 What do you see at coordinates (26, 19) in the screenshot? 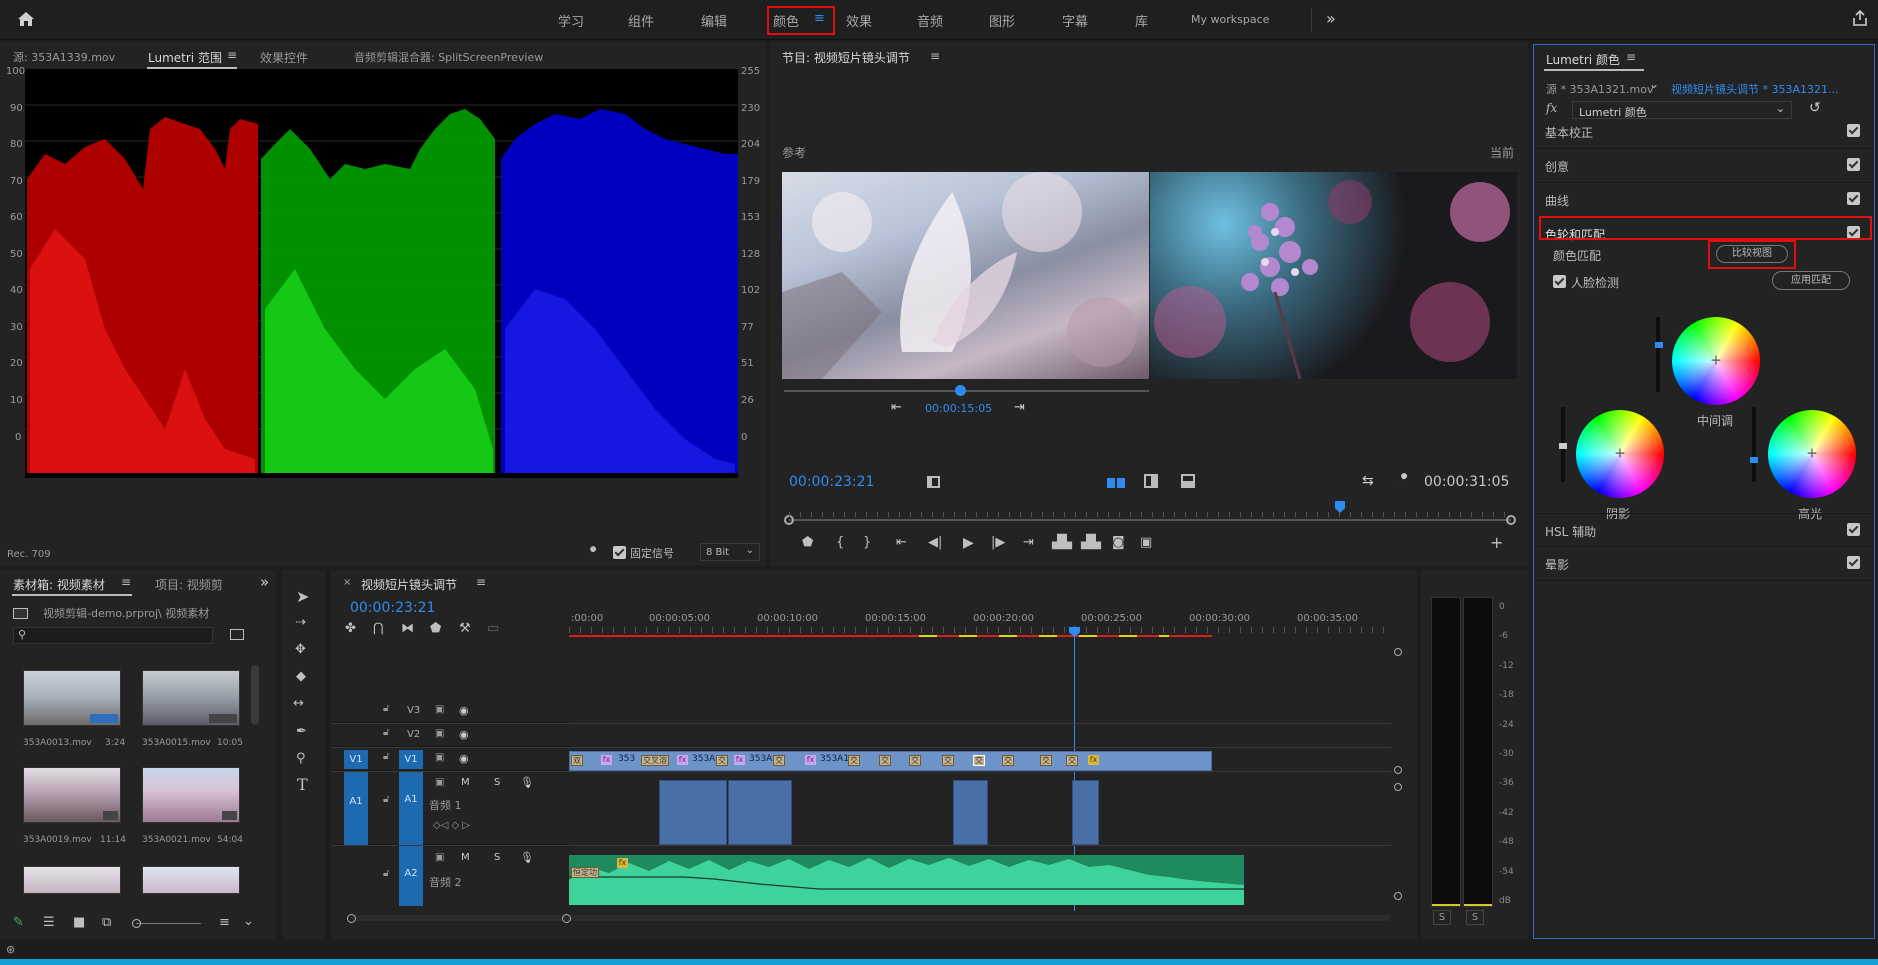
I see `home-icon` at bounding box center [26, 19].